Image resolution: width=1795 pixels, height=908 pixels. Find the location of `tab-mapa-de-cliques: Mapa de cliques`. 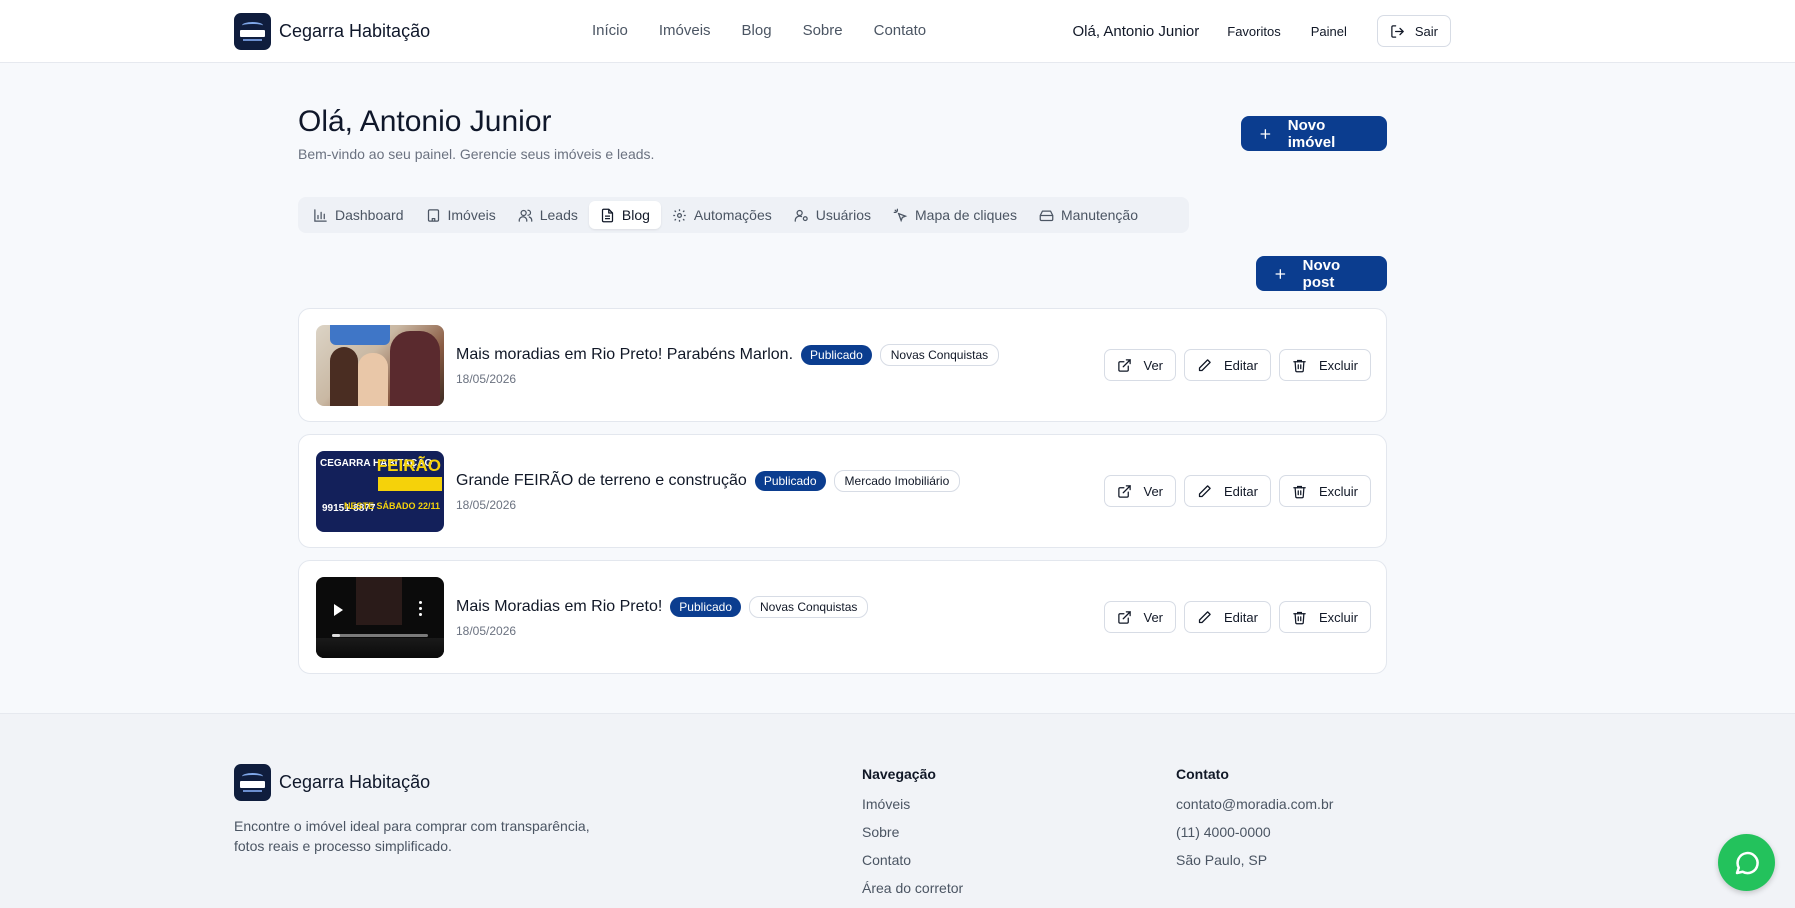

tab-mapa-de-cliques: Mapa de cliques is located at coordinates (955, 215).